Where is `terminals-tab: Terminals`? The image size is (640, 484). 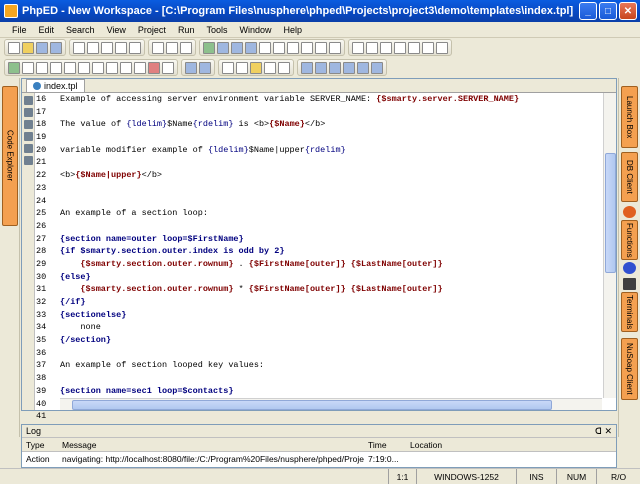 terminals-tab: Terminals is located at coordinates (629, 312).